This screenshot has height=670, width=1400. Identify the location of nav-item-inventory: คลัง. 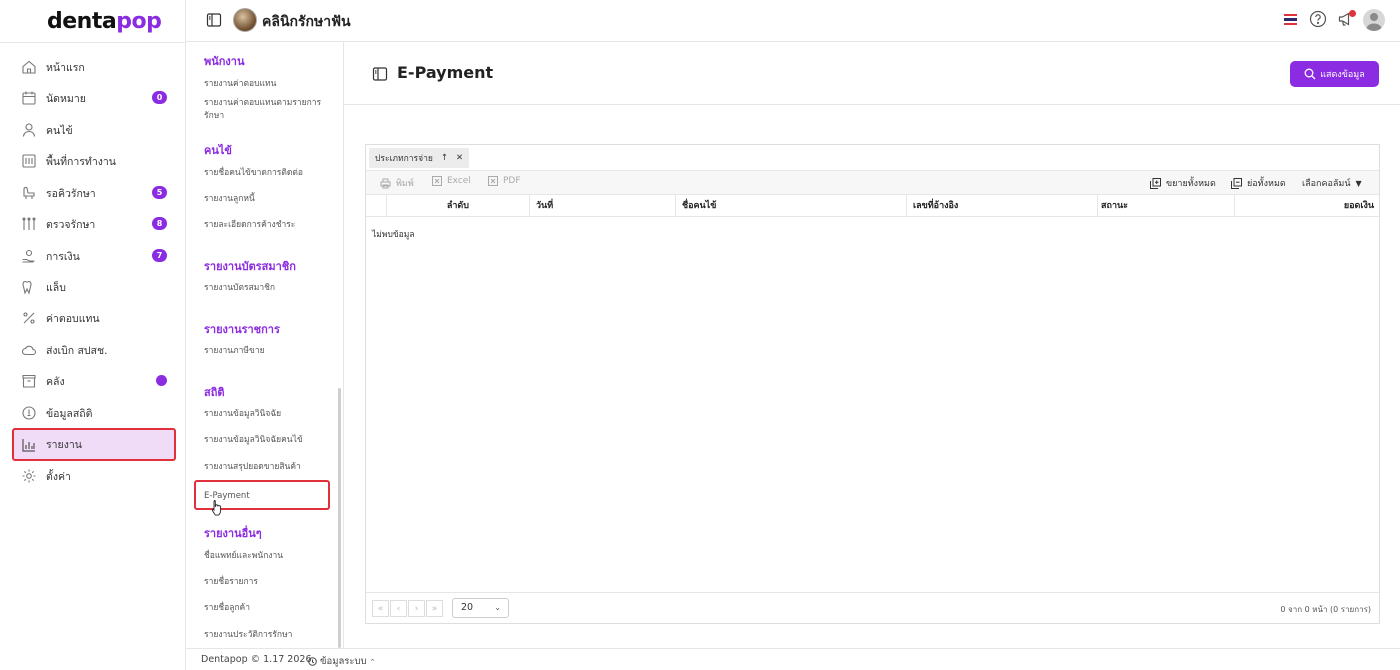
(94, 381).